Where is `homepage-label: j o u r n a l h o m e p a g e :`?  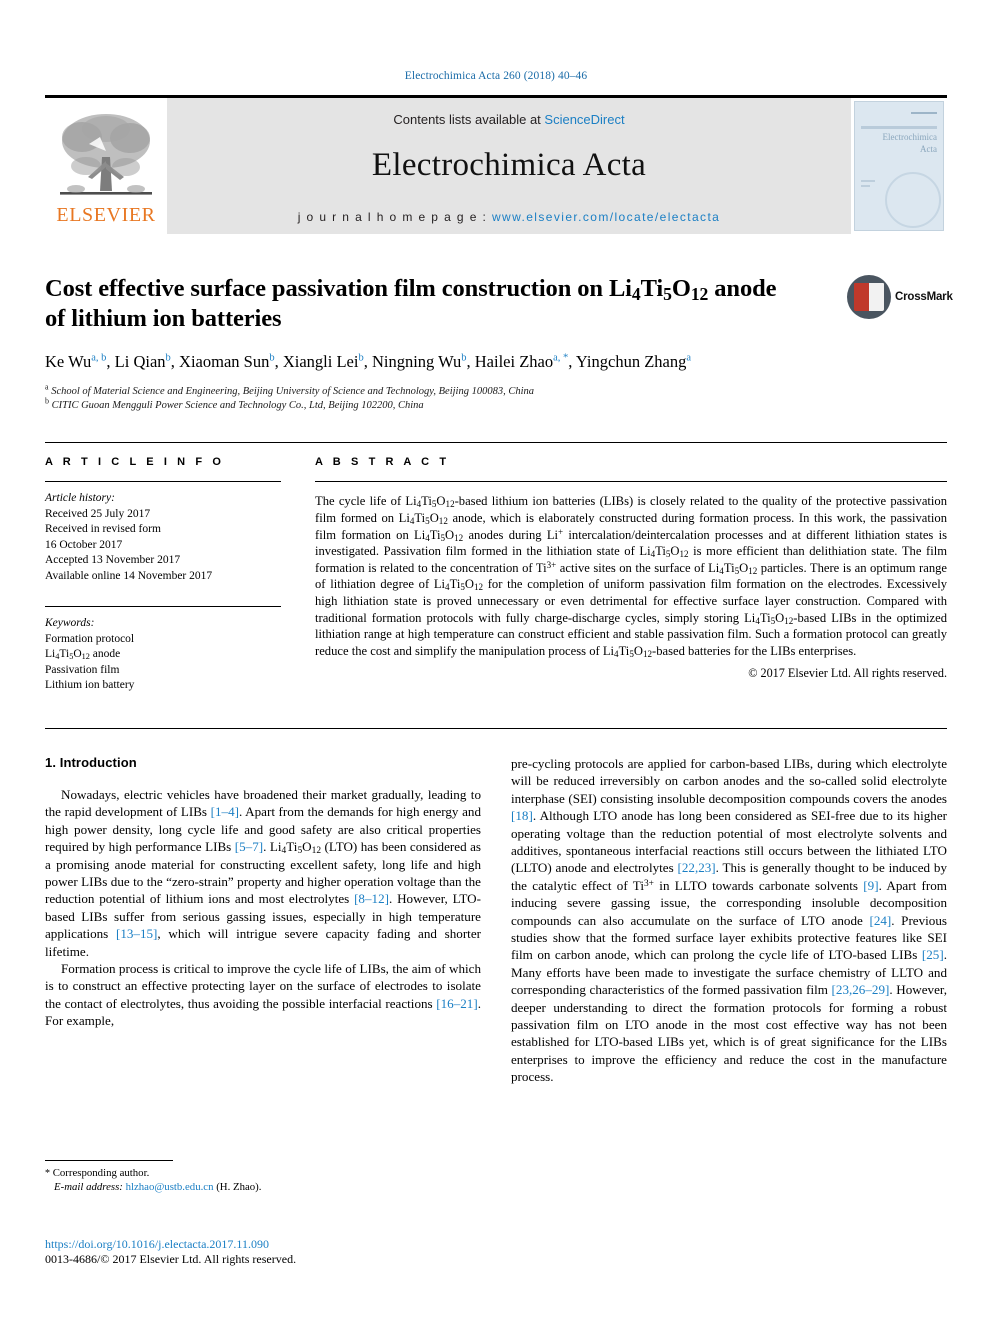
homepage-label: j o u r n a l h o m e p a g e : is located at coordinates (394, 217).